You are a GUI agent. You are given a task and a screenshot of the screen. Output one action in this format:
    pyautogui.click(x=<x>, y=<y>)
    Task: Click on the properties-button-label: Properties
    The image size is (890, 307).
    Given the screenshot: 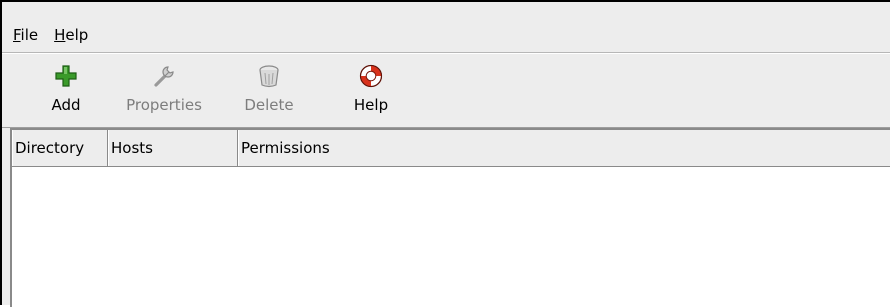 What is the action you would take?
    pyautogui.click(x=164, y=105)
    